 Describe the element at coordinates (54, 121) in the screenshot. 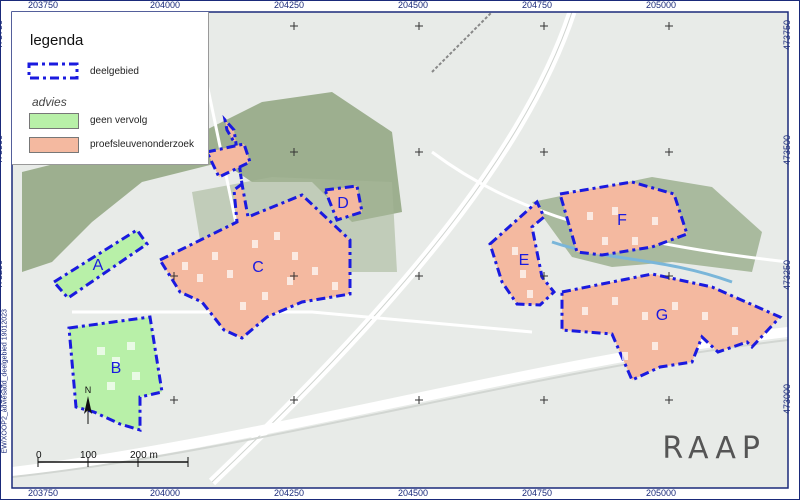

I see `legend-swatch-green` at that location.